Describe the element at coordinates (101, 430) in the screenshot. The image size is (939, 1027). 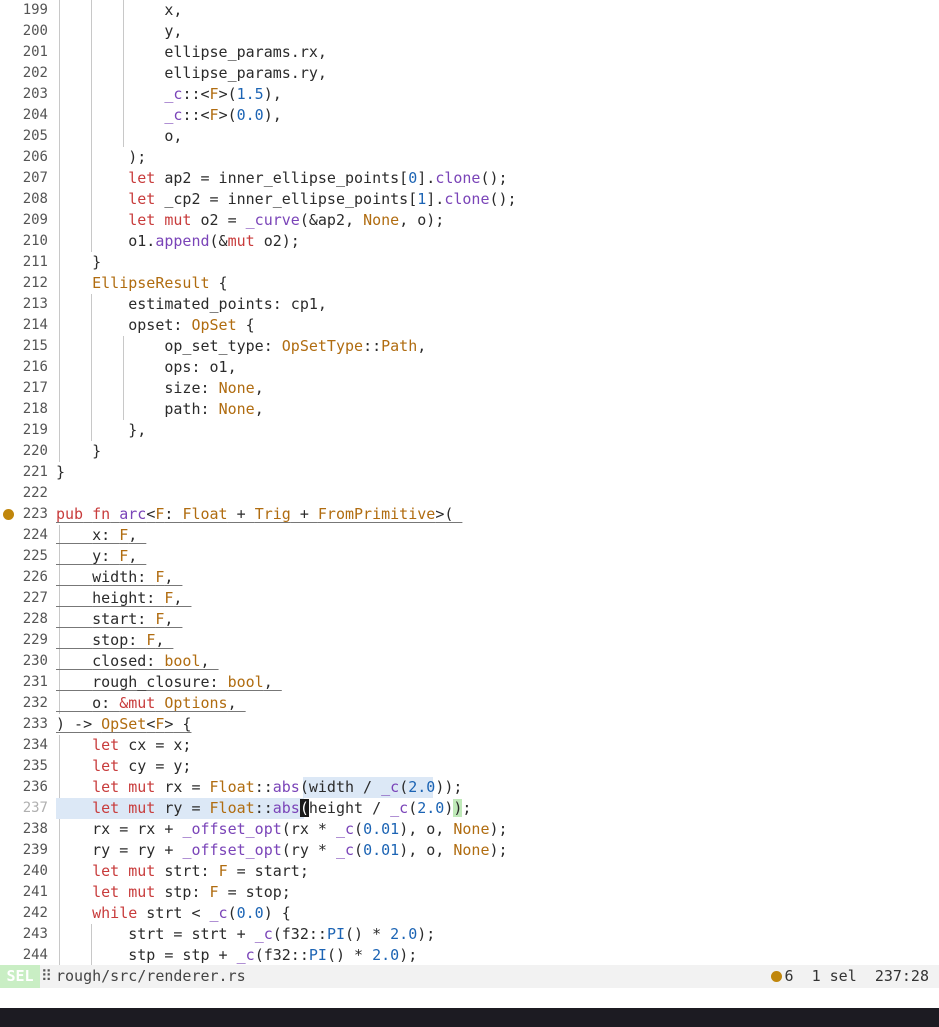
I see `code-text: },` at that location.